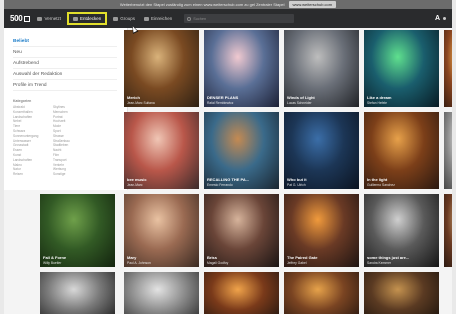  What do you see at coordinates (77, 230) in the screenshot?
I see `photo-tile: Fall & Forne Willy Buetler` at bounding box center [77, 230].